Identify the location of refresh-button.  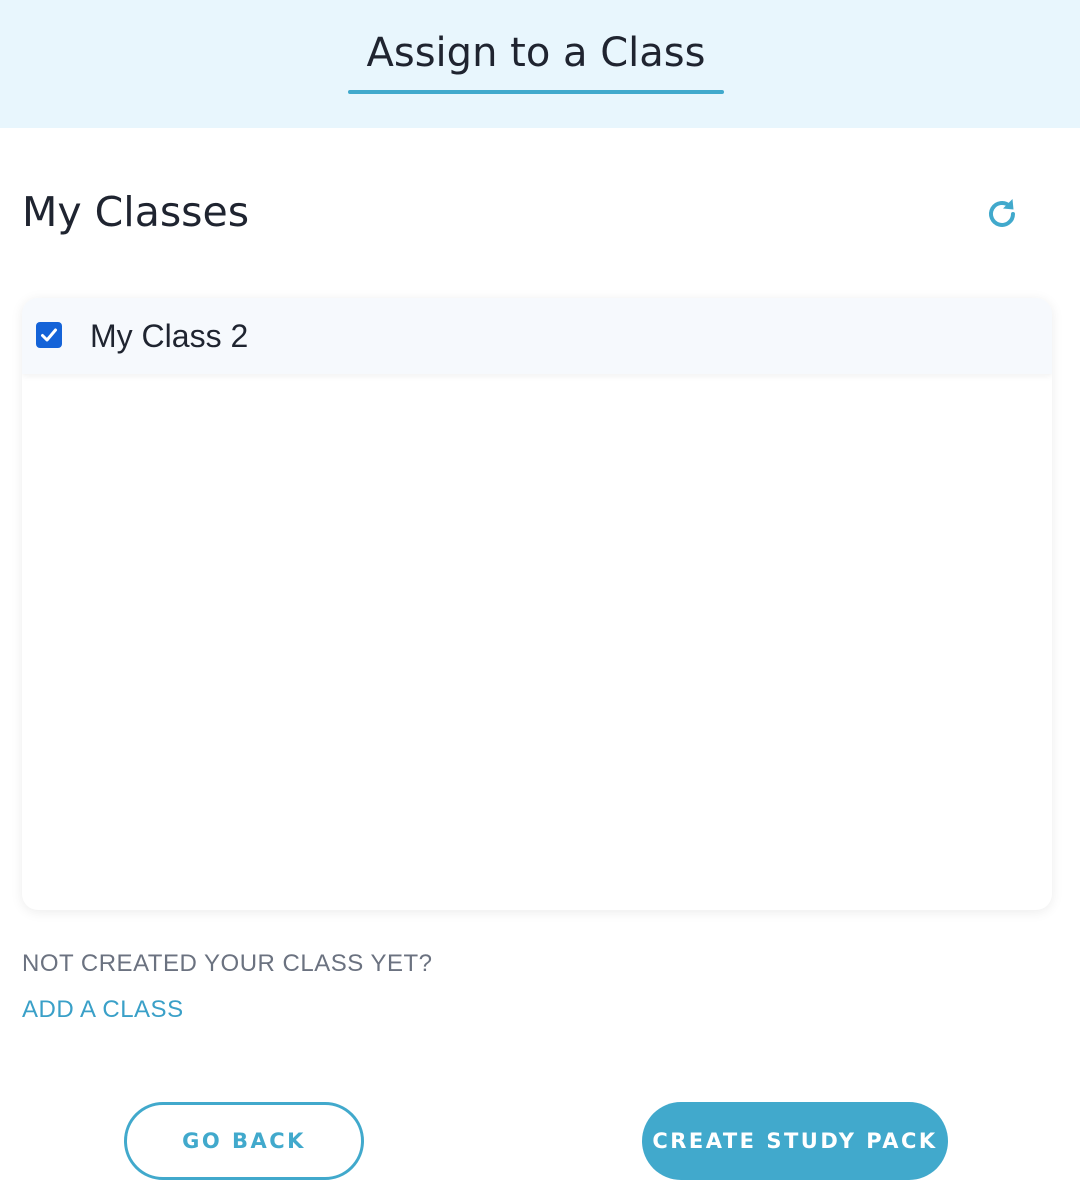
(1002, 214).